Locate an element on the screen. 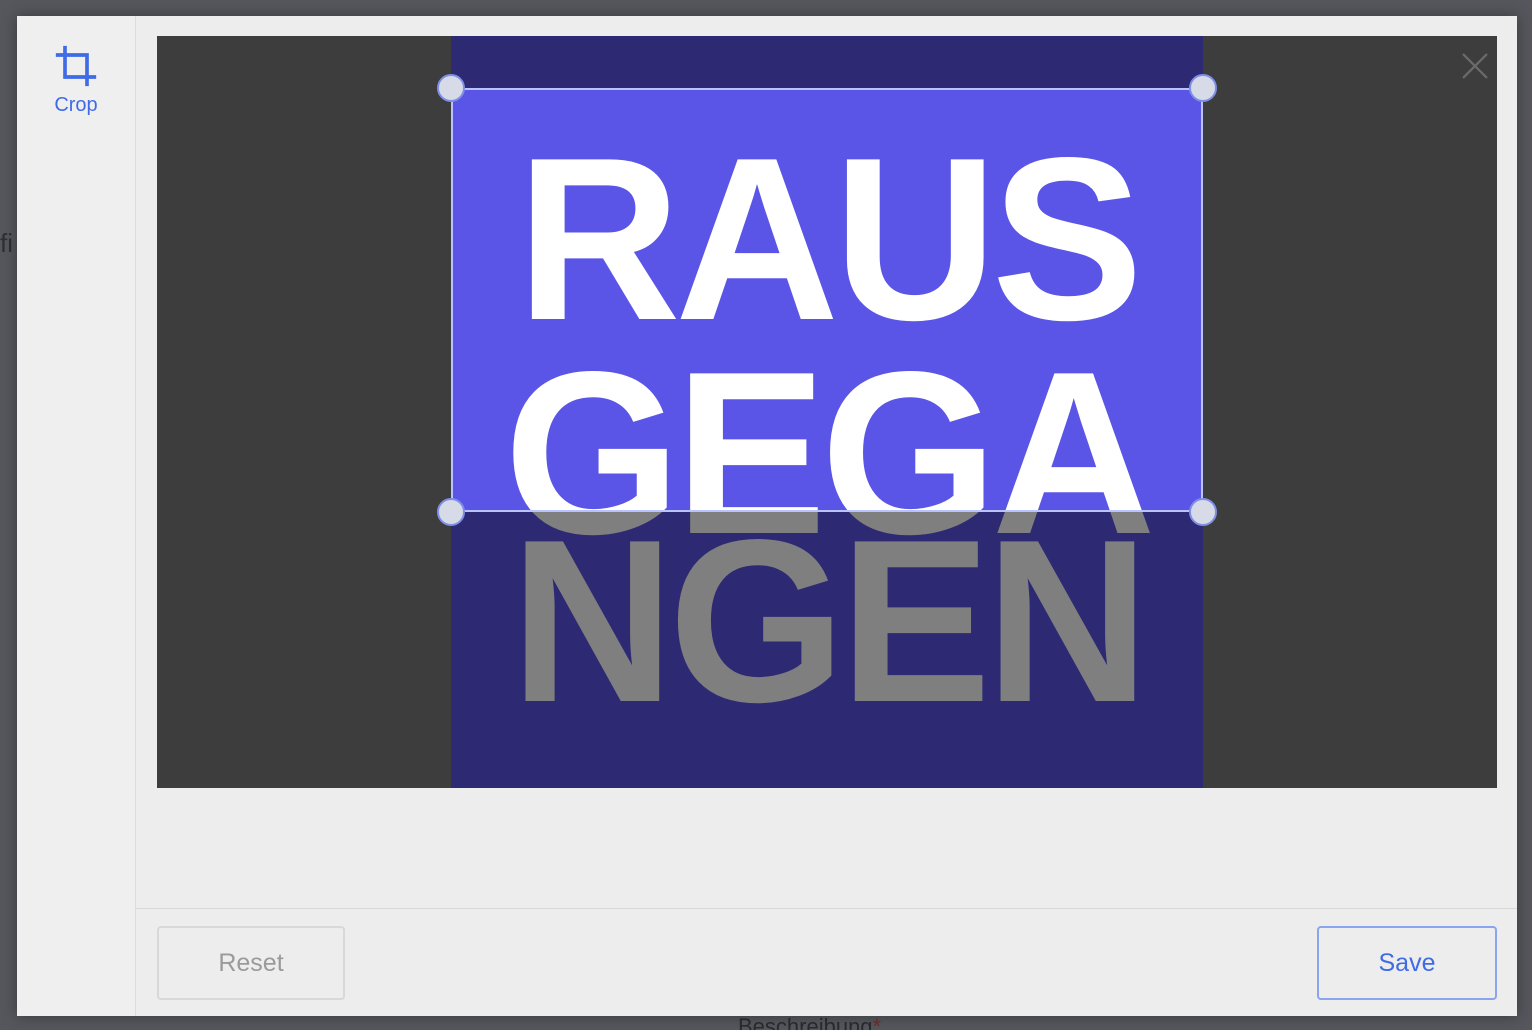 Image resolution: width=1532 pixels, height=1030 pixels. crop-tool-label: Crop is located at coordinates (76, 105).